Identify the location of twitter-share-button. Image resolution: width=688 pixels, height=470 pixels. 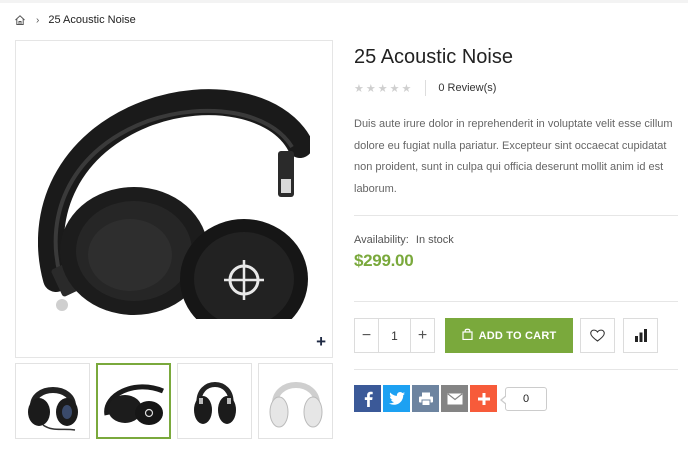
(396, 398).